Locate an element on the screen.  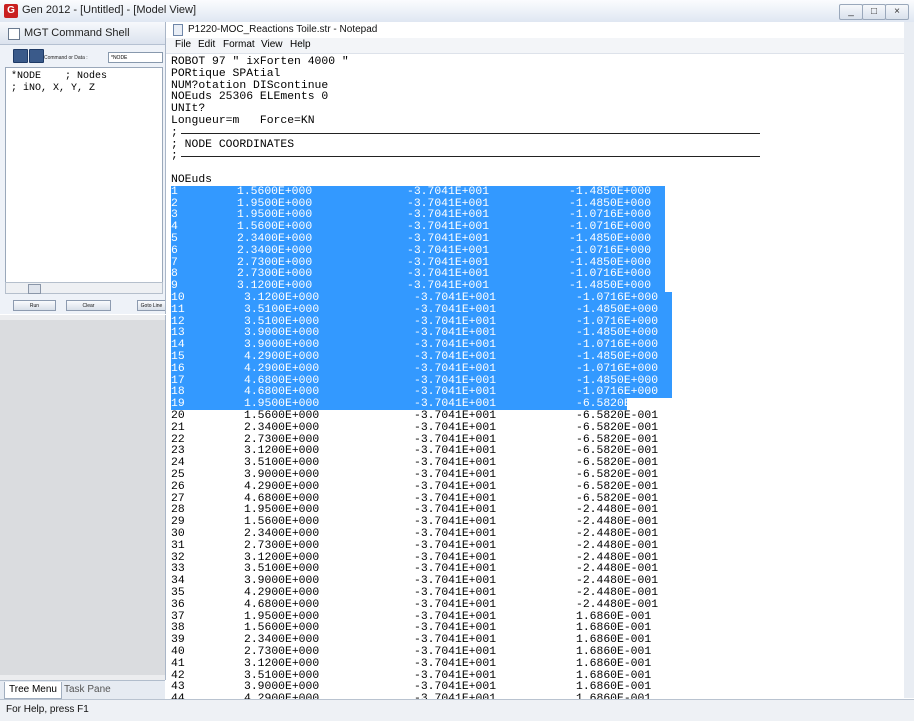
node-z: -6.5820E-001 is located at coordinates (617, 475).